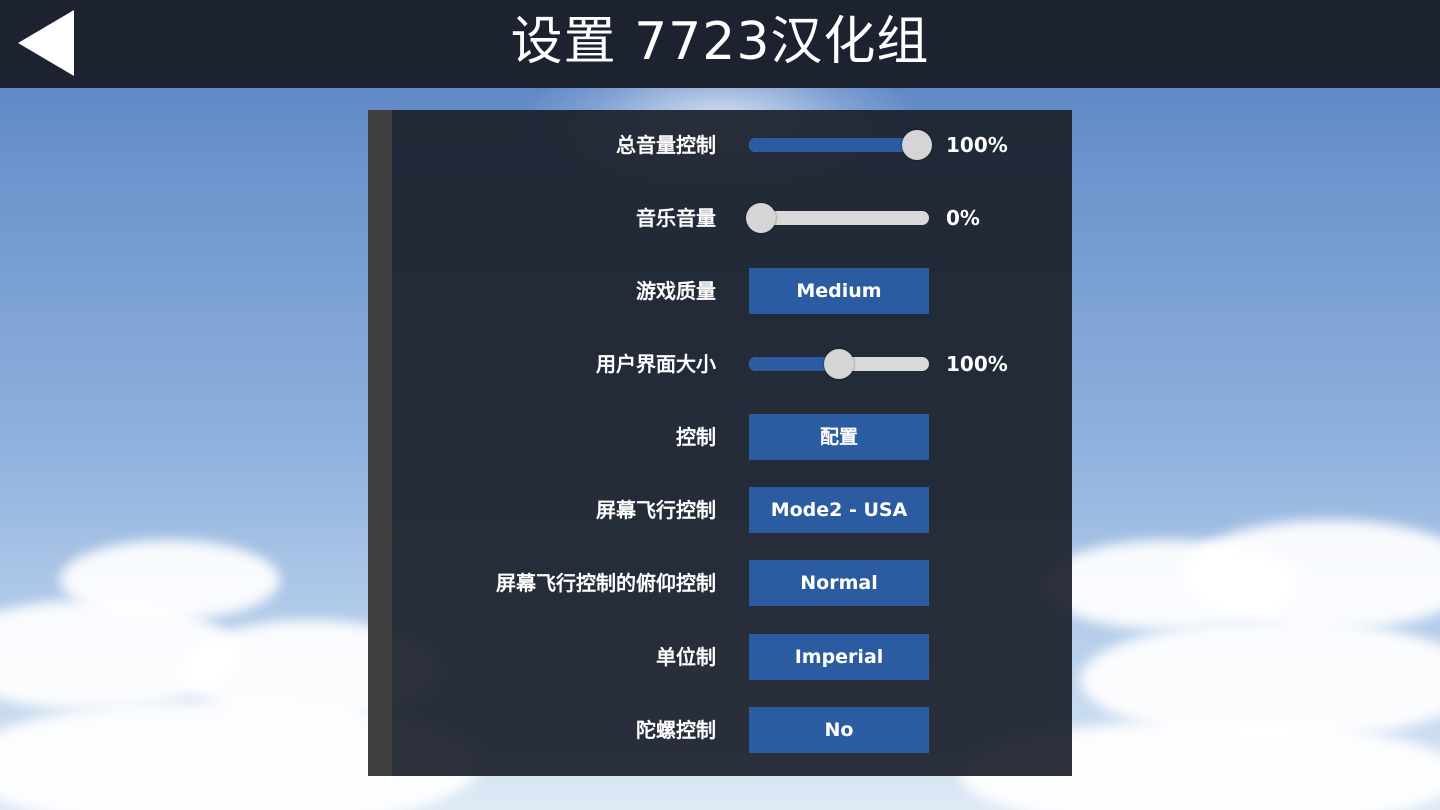  I want to click on setting-label: 屏幕飞行控制的俯仰控制, so click(606, 583).